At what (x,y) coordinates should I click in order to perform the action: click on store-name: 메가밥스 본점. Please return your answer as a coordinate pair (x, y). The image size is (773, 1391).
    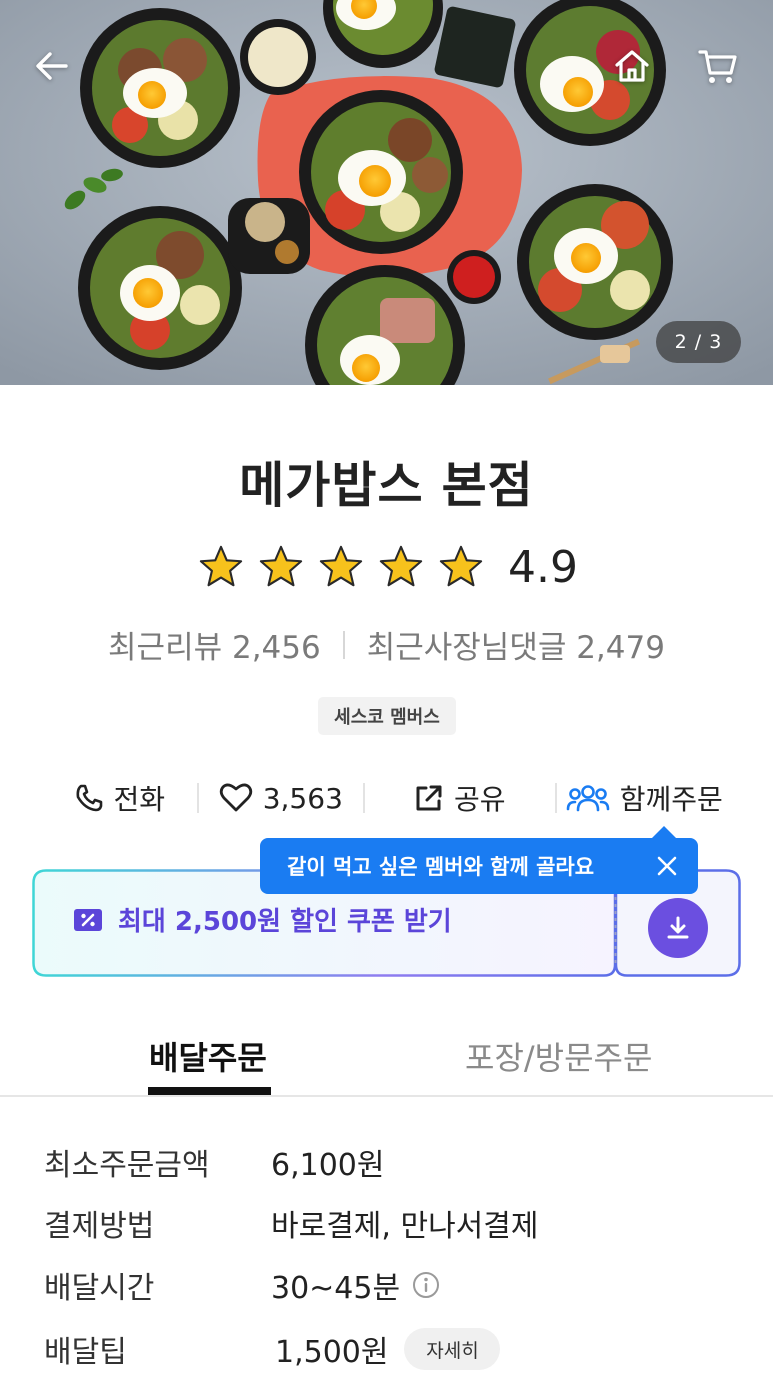
    Looking at the image, I should click on (386, 485).